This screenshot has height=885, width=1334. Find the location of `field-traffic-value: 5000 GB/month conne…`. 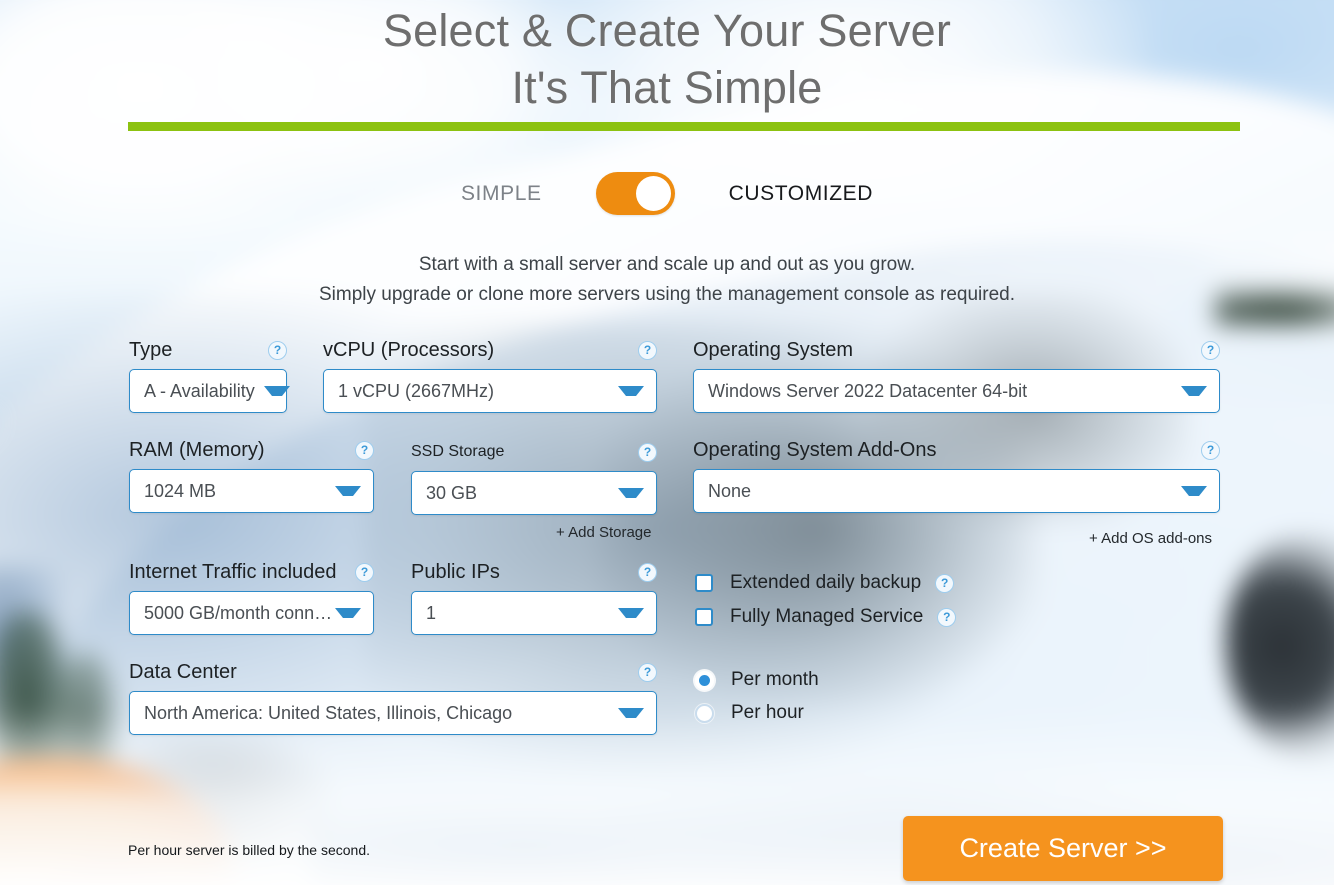

field-traffic-value: 5000 GB/month conne… is located at coordinates (239, 612).